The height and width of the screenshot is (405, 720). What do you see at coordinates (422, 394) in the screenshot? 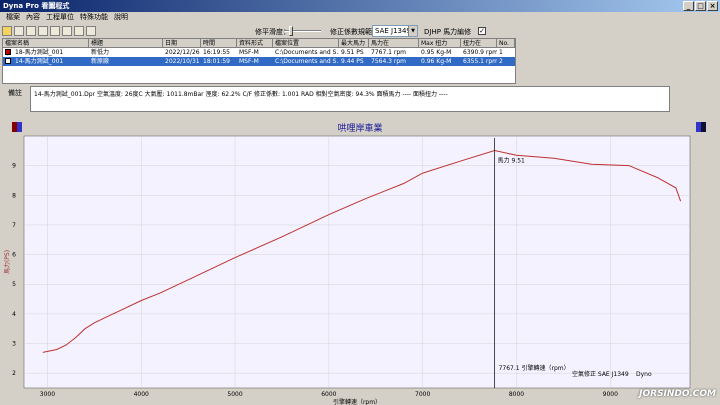
I see `x-tick-label: 7000` at bounding box center [422, 394].